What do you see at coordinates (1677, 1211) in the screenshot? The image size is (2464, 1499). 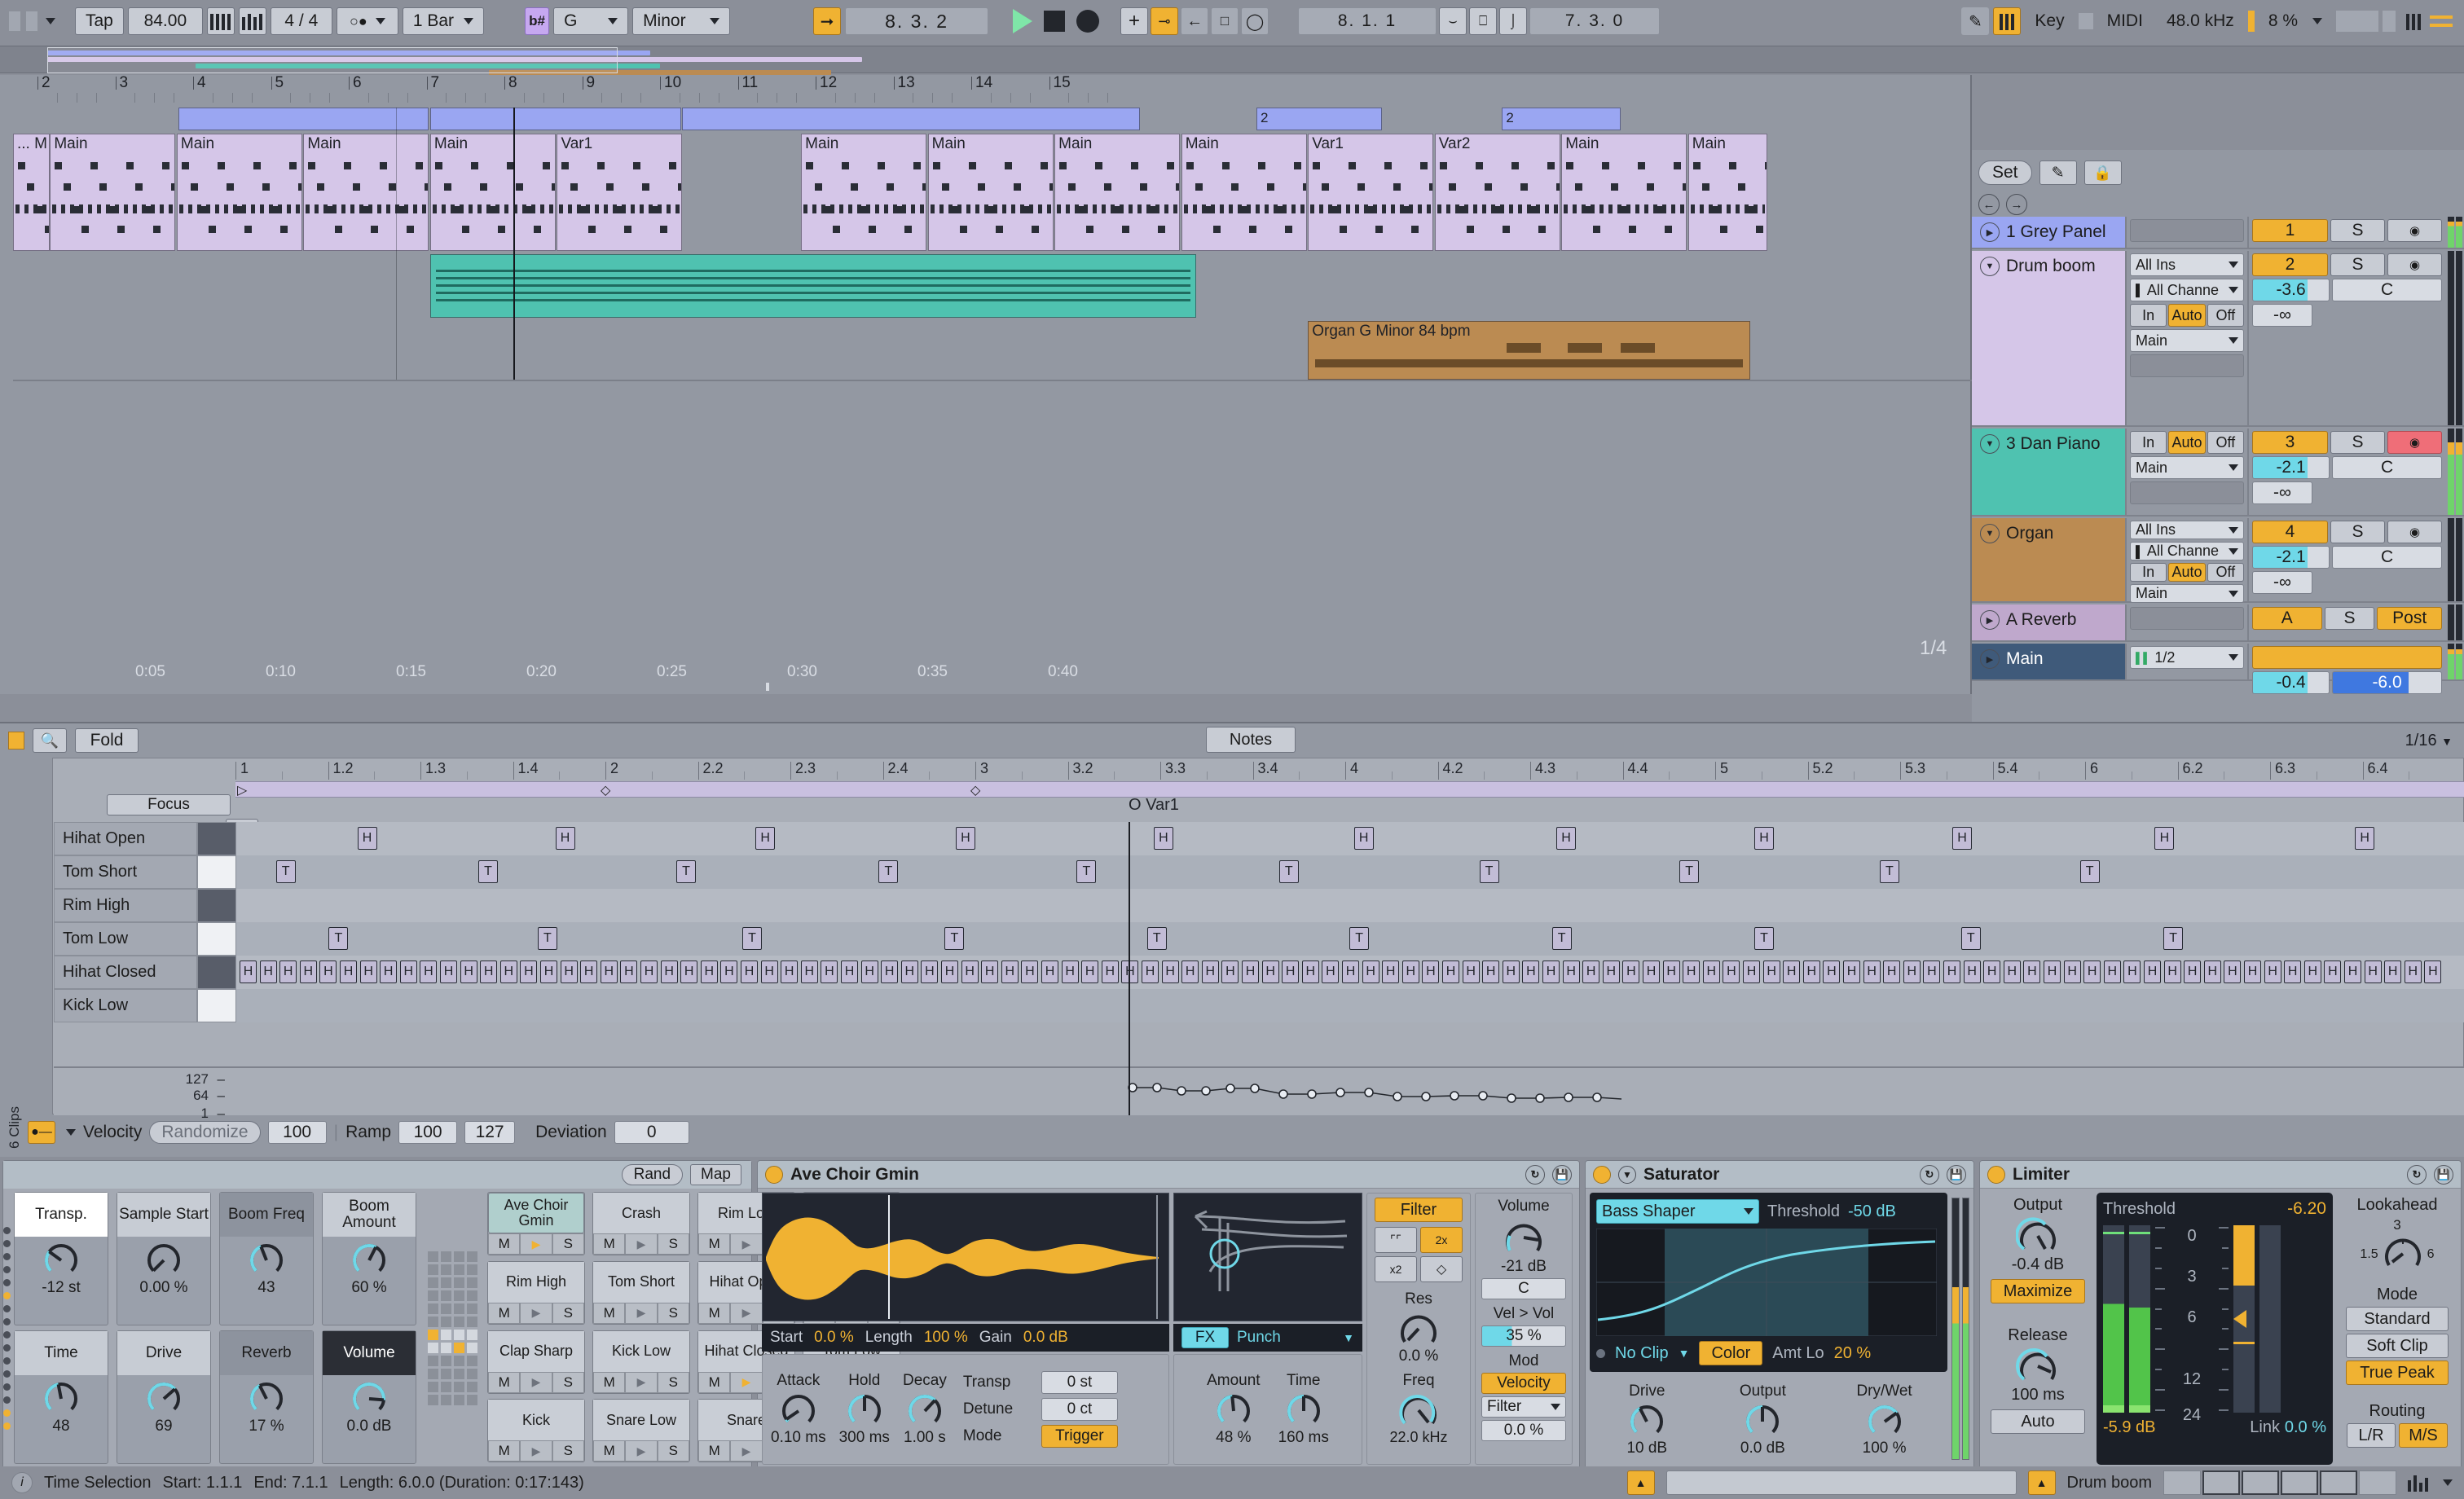 I see `saturator-shape-selector: Bass Shaper` at bounding box center [1677, 1211].